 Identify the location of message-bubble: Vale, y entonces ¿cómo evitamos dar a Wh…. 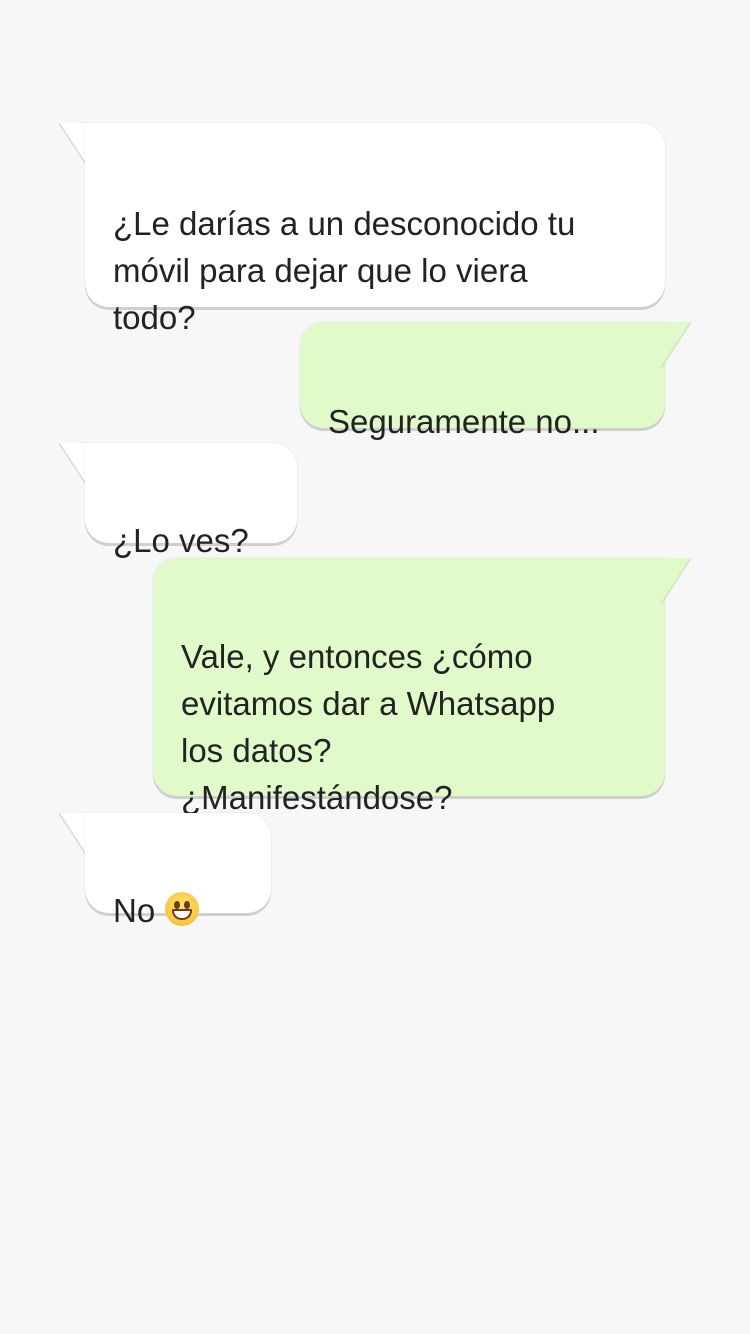
(409, 687).